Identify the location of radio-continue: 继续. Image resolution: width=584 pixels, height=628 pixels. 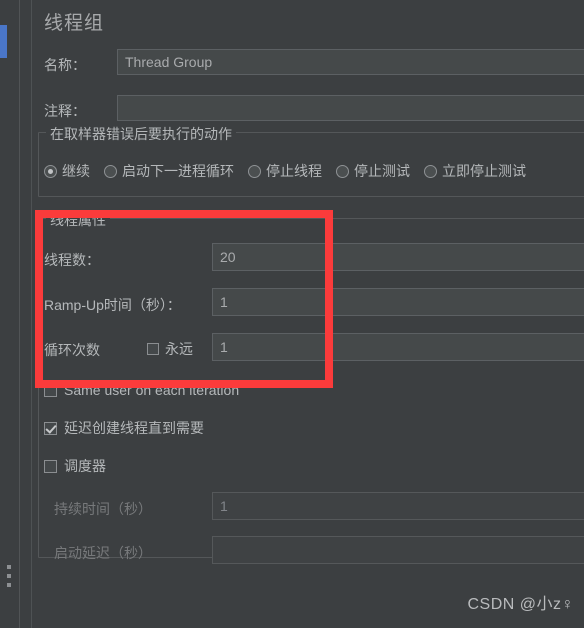
(67, 171).